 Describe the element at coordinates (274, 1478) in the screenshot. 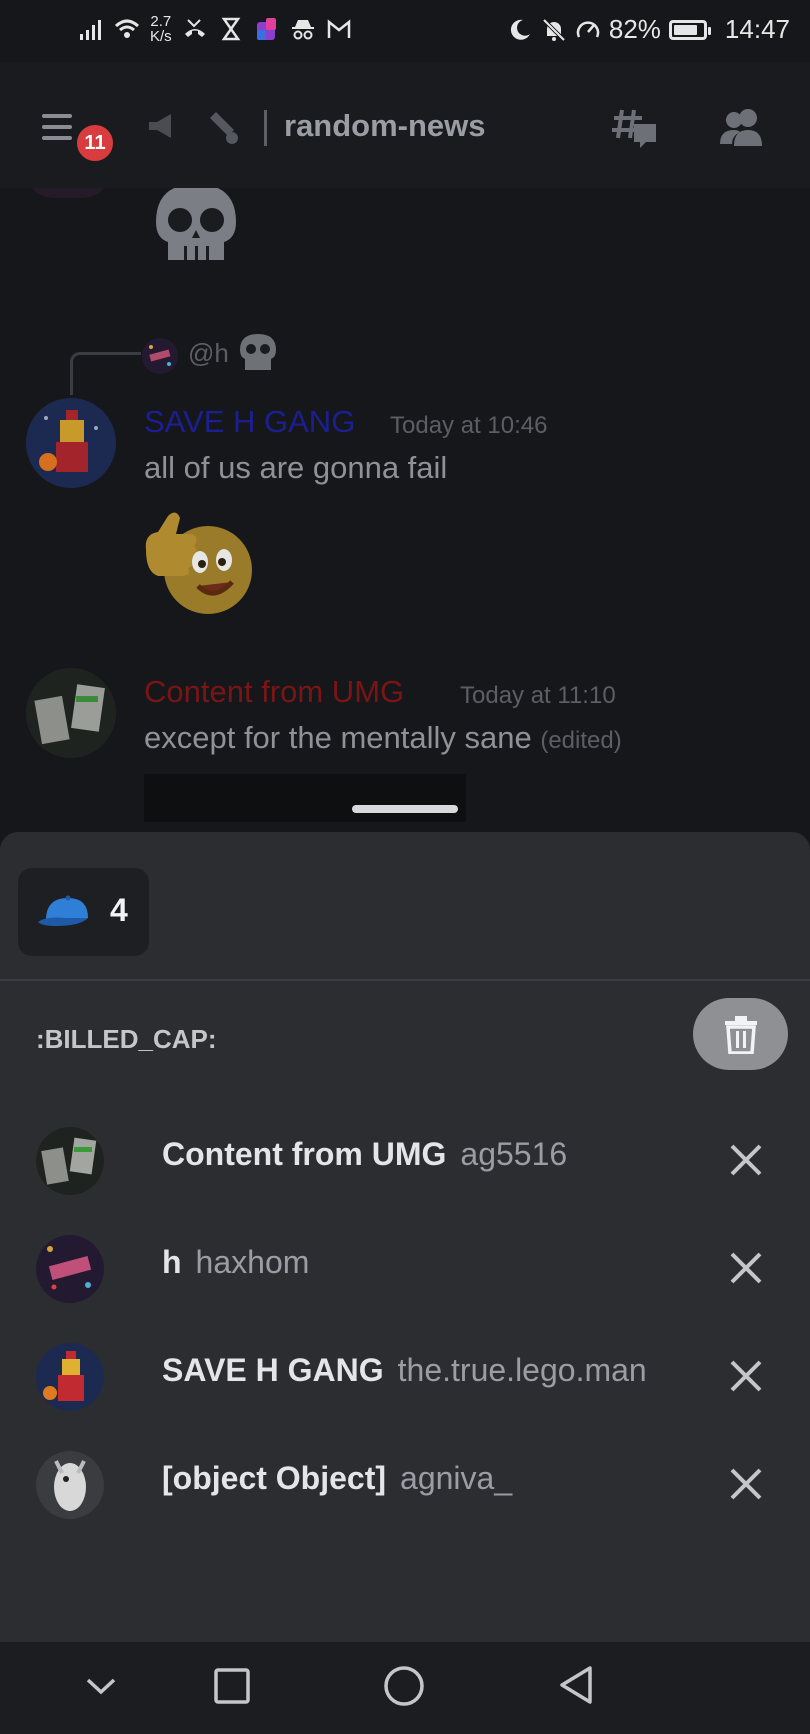

I see `display-name-text: [object Object]` at that location.